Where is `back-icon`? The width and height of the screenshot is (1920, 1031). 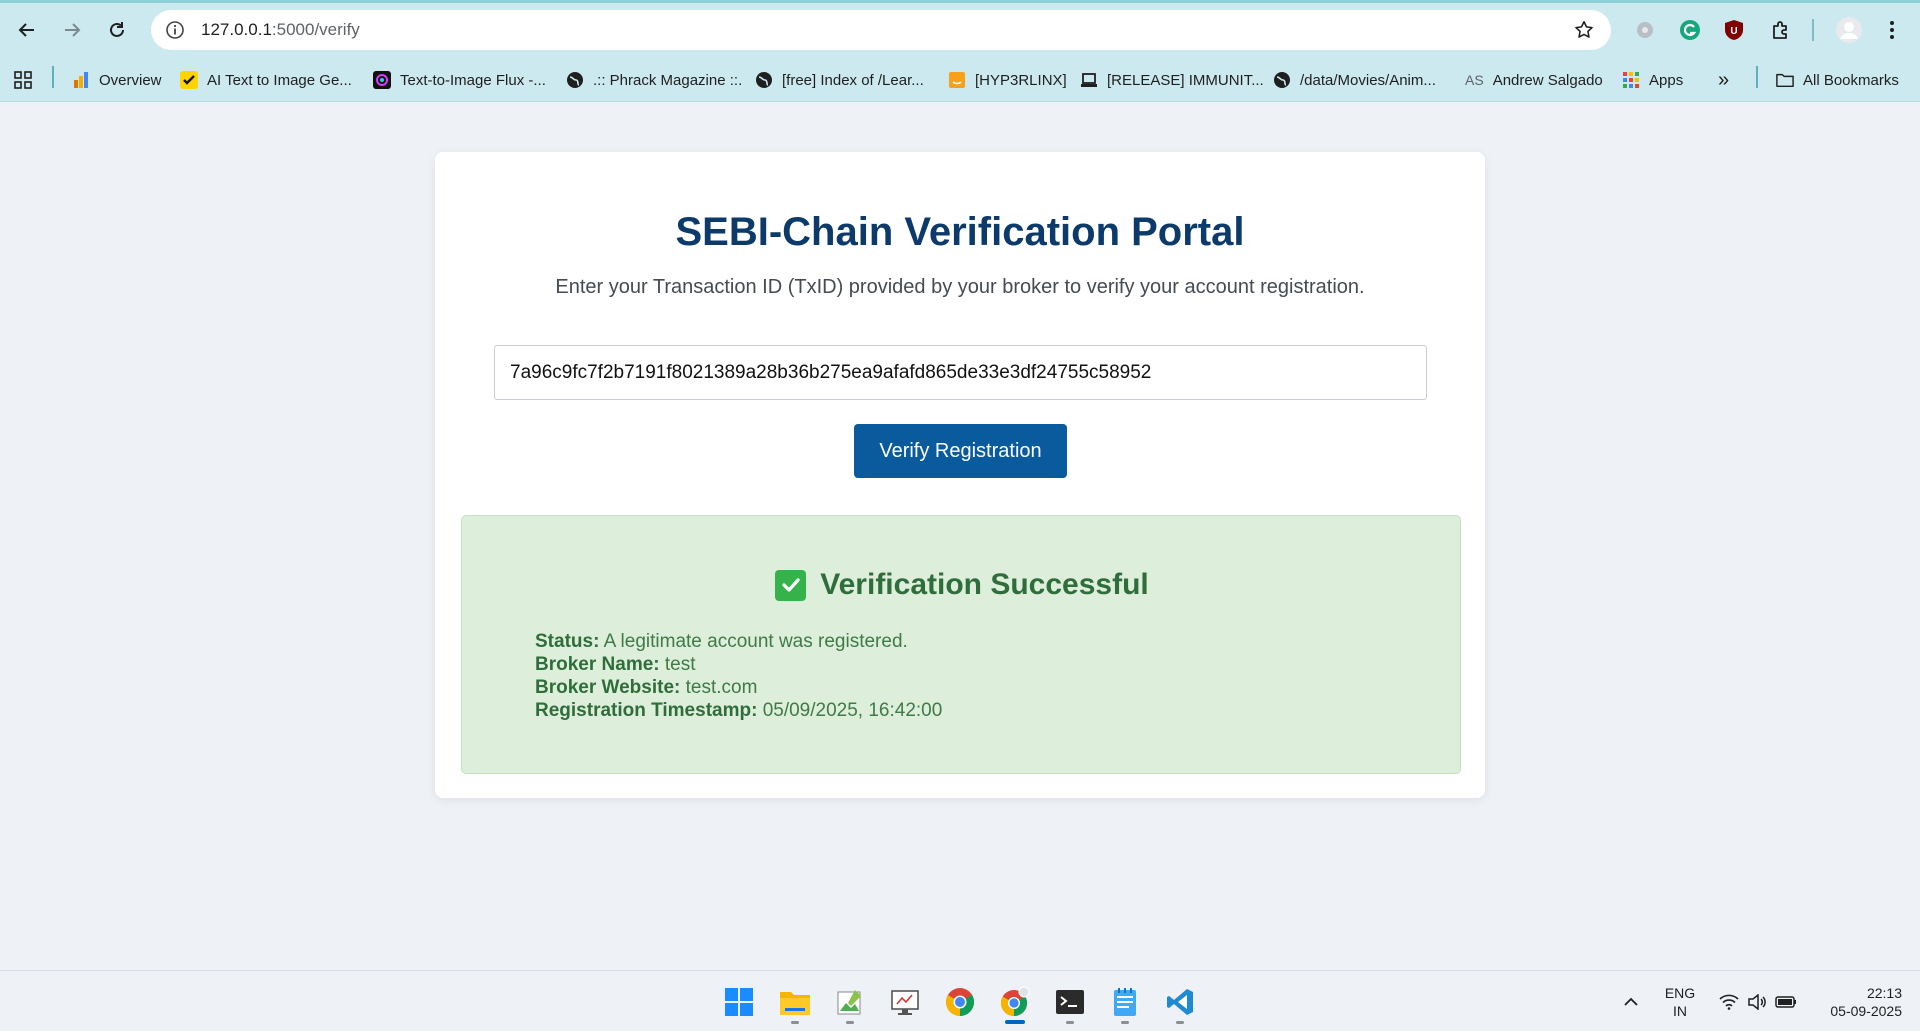
back-icon is located at coordinates (27, 30).